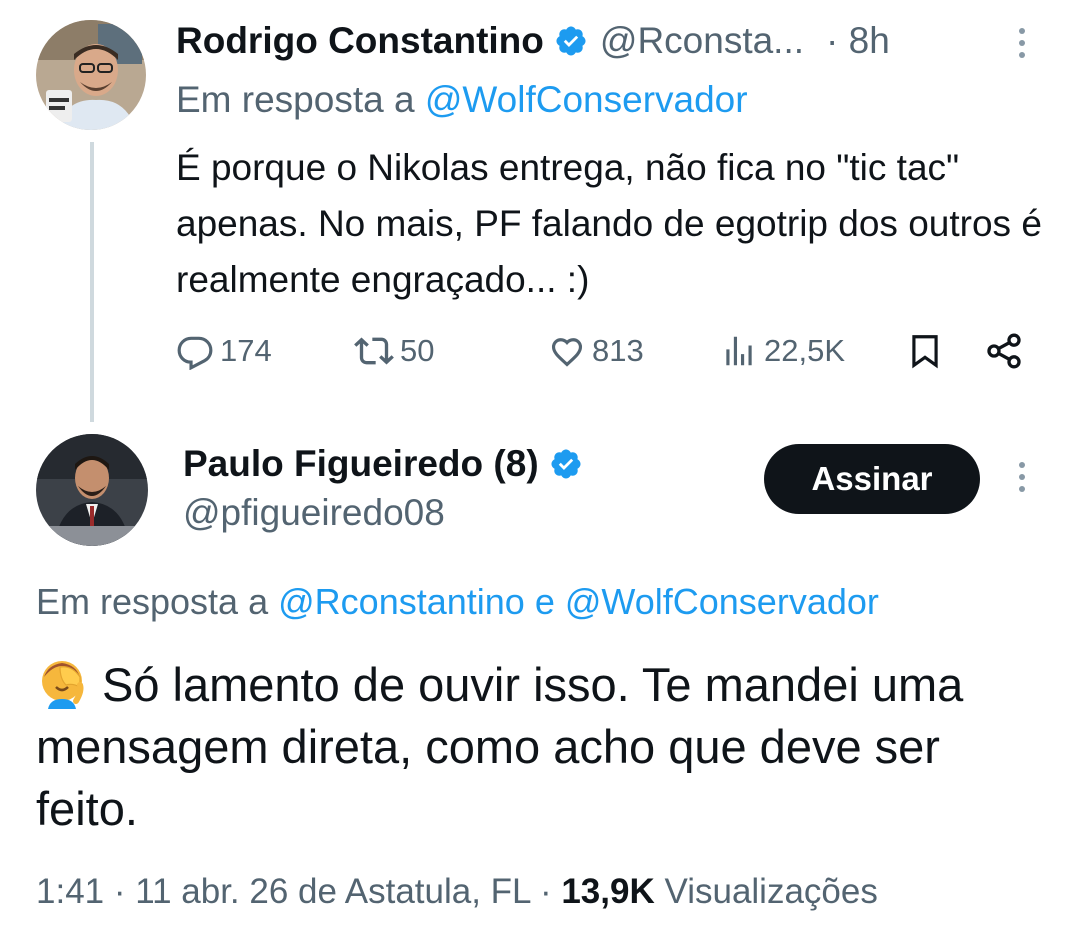 The image size is (1080, 934). What do you see at coordinates (361, 464) in the screenshot?
I see `tweet2-author-name: Paulo Figueiredo (8)` at bounding box center [361, 464].